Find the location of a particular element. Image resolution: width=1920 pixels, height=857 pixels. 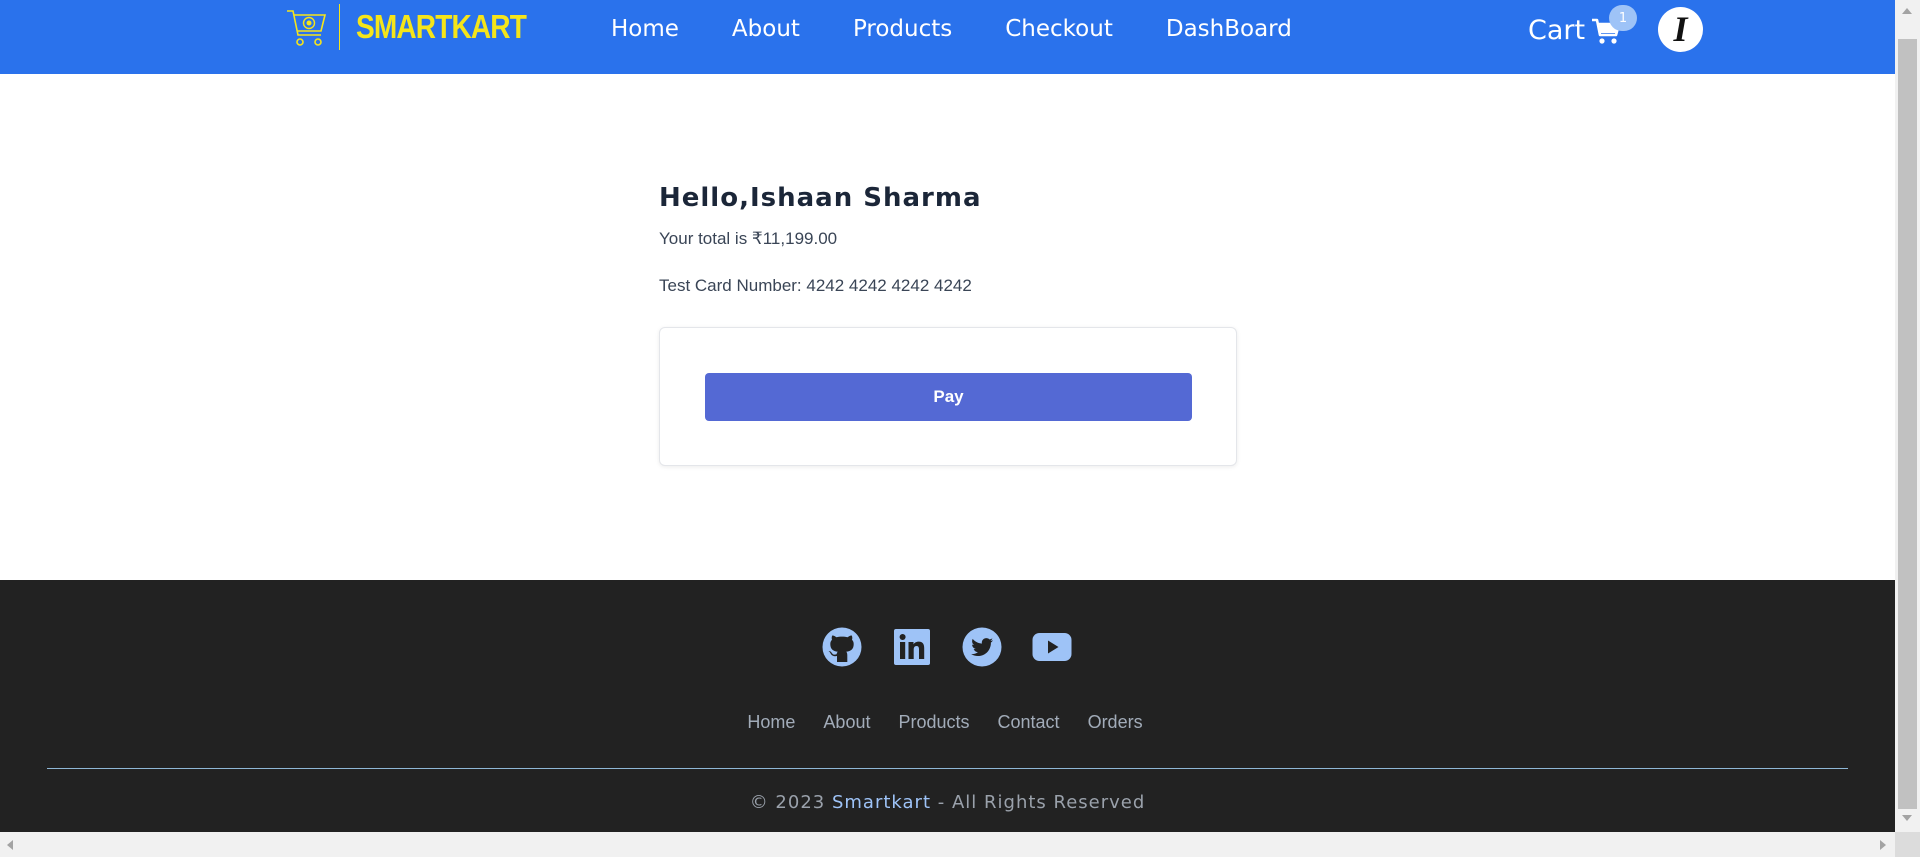

footer-link-home: Home is located at coordinates (771, 722).